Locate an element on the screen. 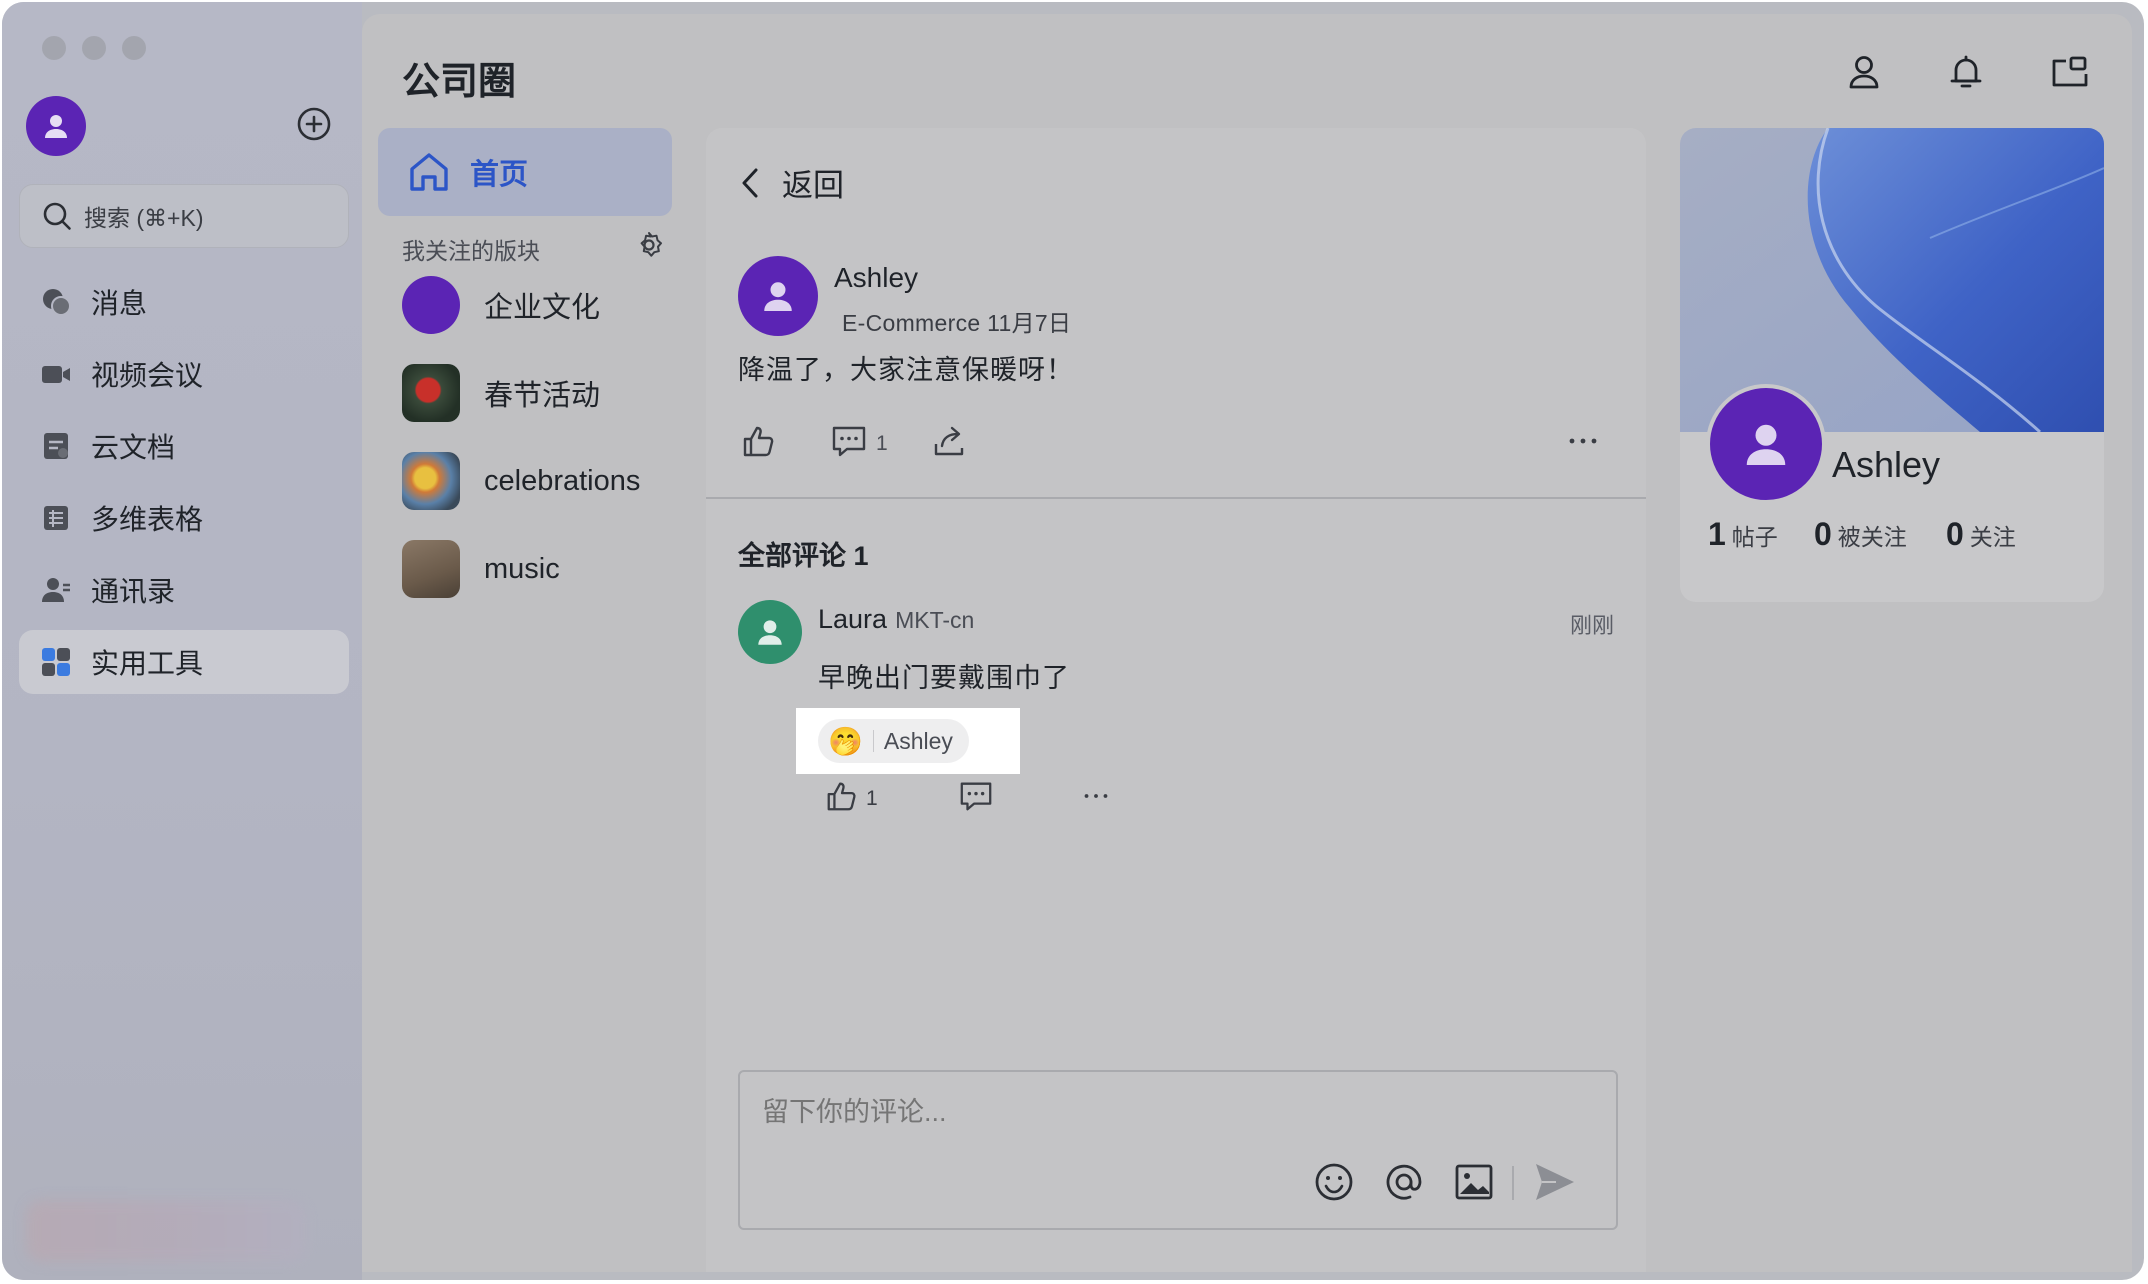  add-button is located at coordinates (314, 124).